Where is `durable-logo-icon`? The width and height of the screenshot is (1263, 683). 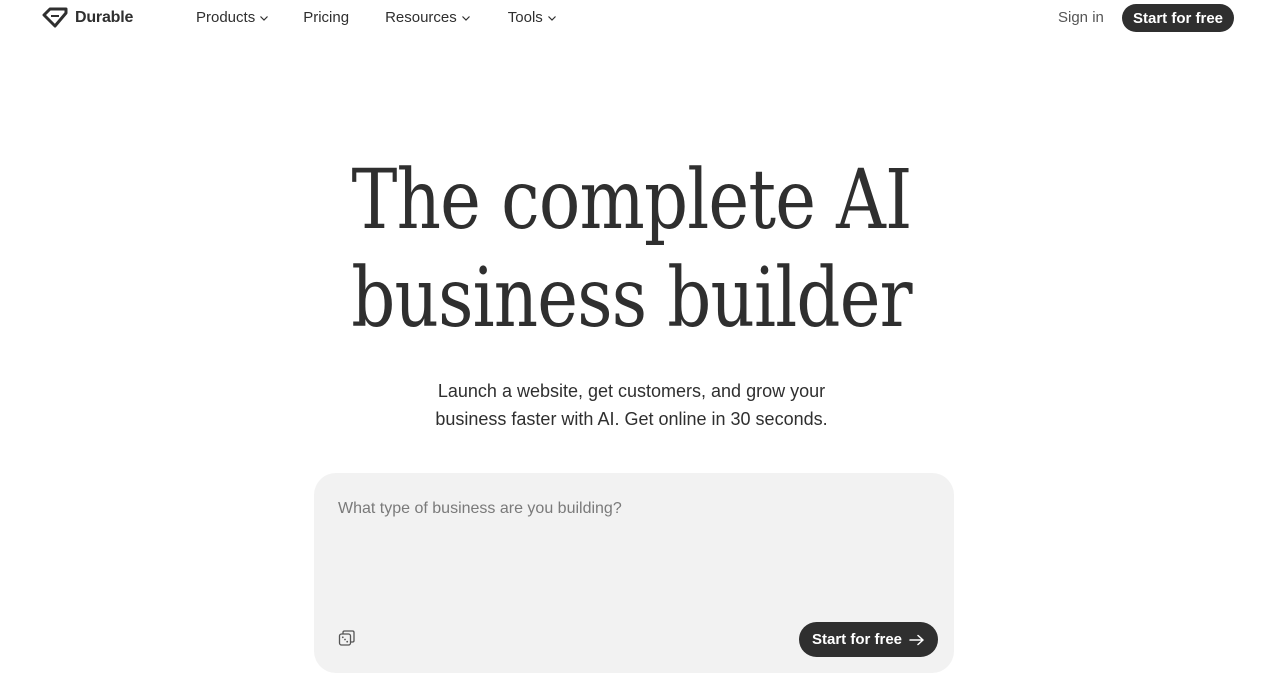
durable-logo-icon is located at coordinates (55, 17).